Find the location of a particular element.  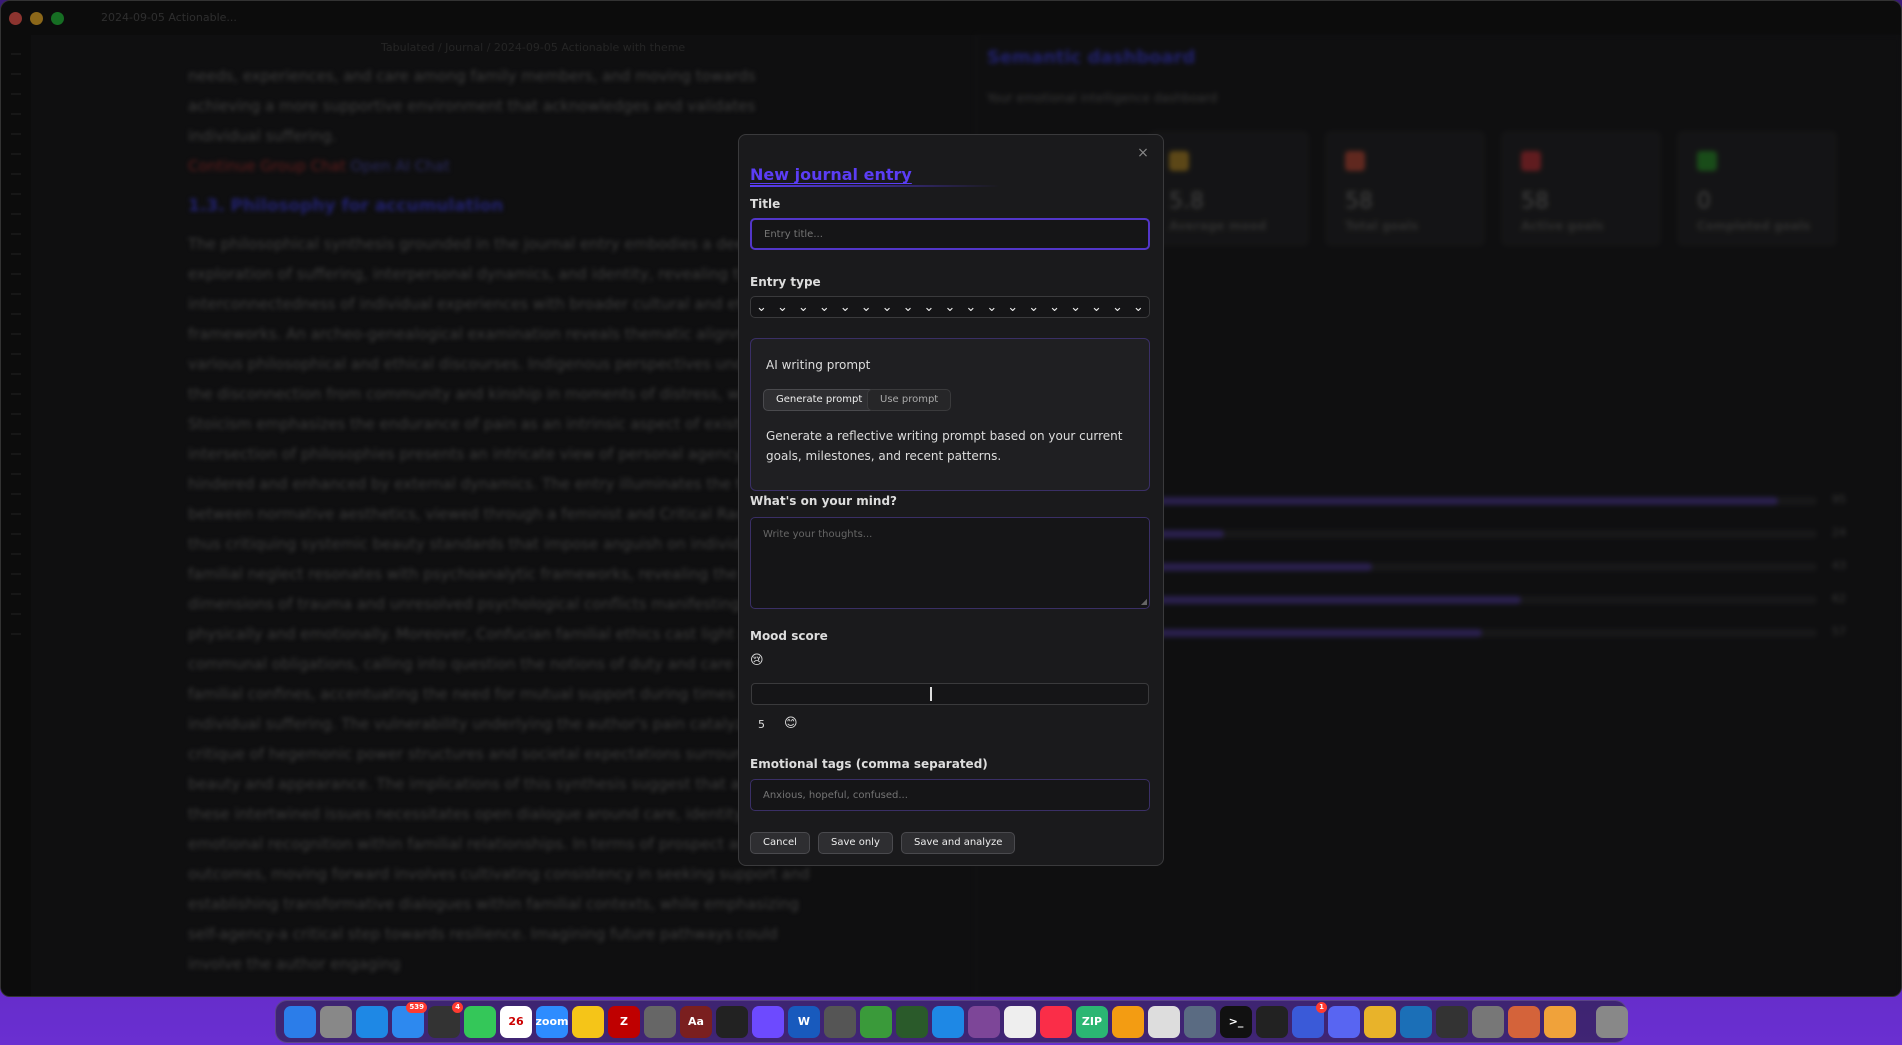

dock-word-icon: W is located at coordinates (804, 1021).